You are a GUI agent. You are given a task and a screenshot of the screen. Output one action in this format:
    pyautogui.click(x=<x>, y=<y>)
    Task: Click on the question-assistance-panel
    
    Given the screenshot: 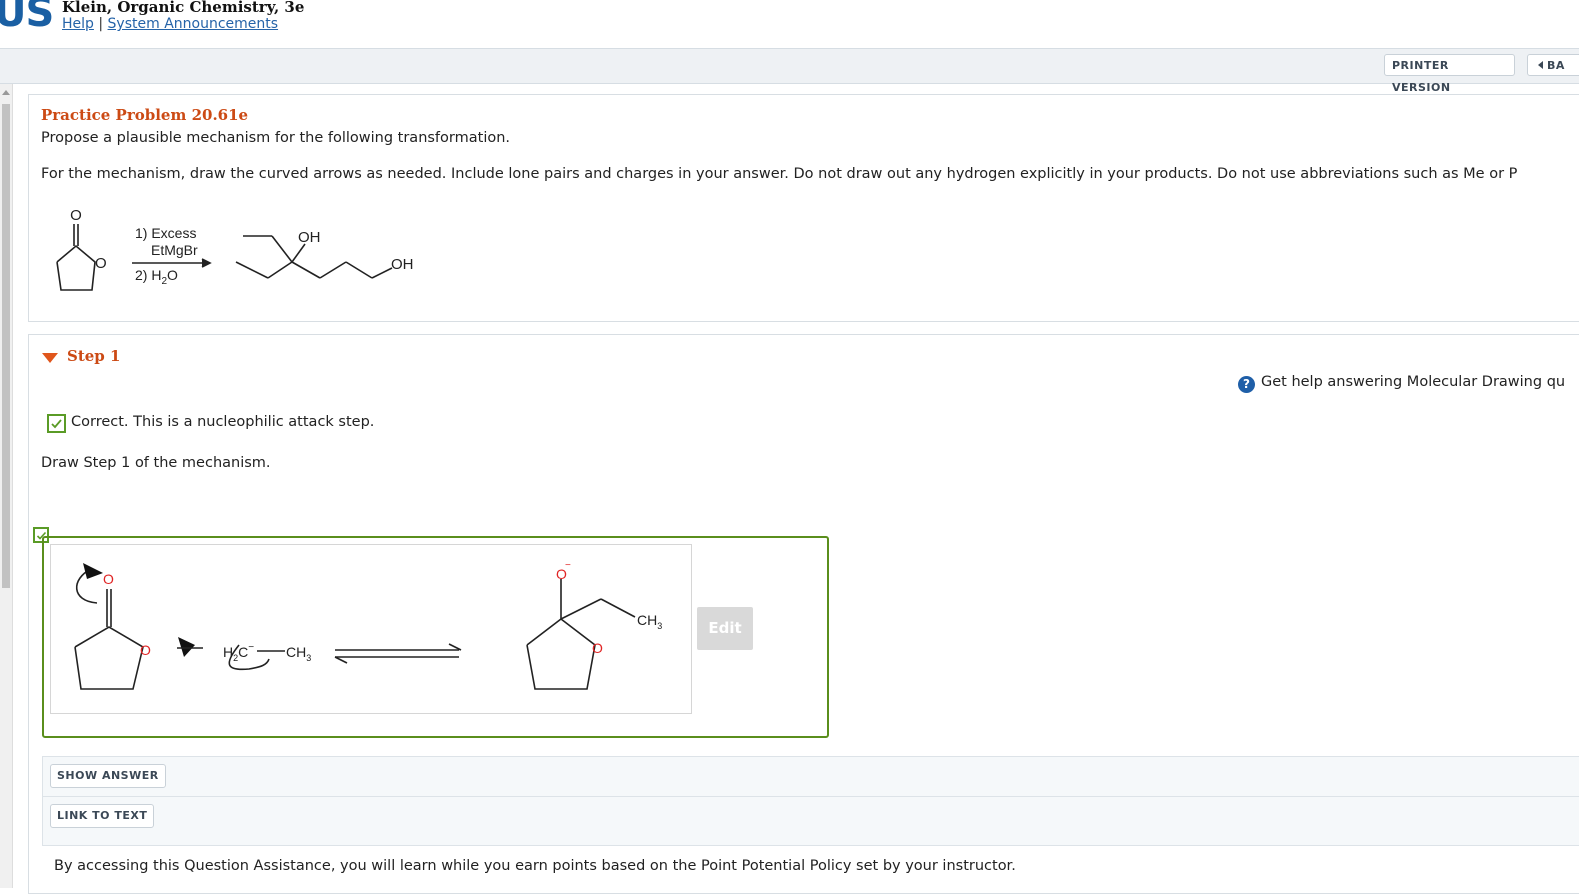 What is the action you would take?
    pyautogui.click(x=810, y=801)
    